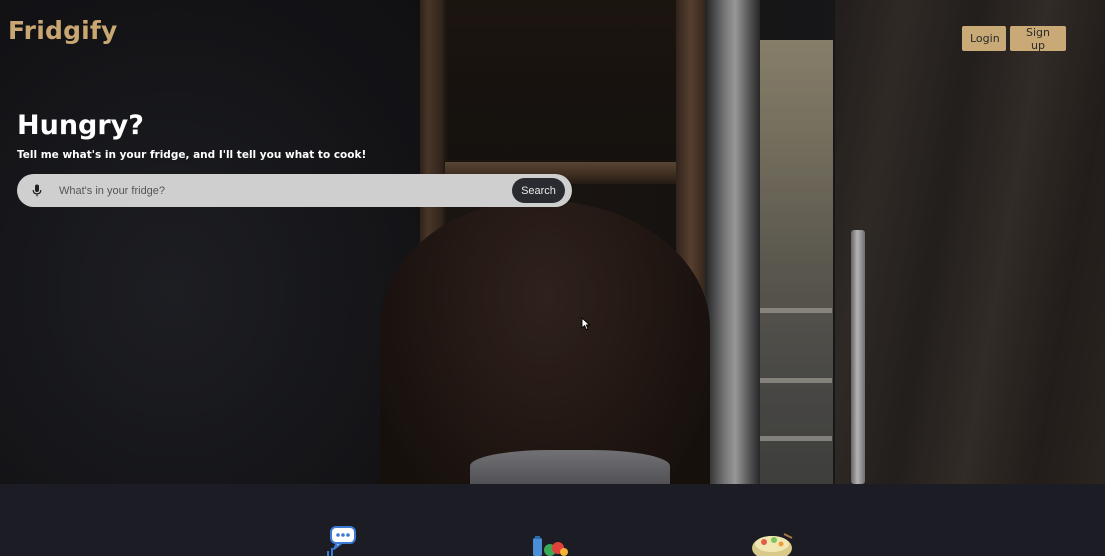 This screenshot has width=1105, height=556. I want to click on auth-buttons: Login Sign up, so click(1014, 39).